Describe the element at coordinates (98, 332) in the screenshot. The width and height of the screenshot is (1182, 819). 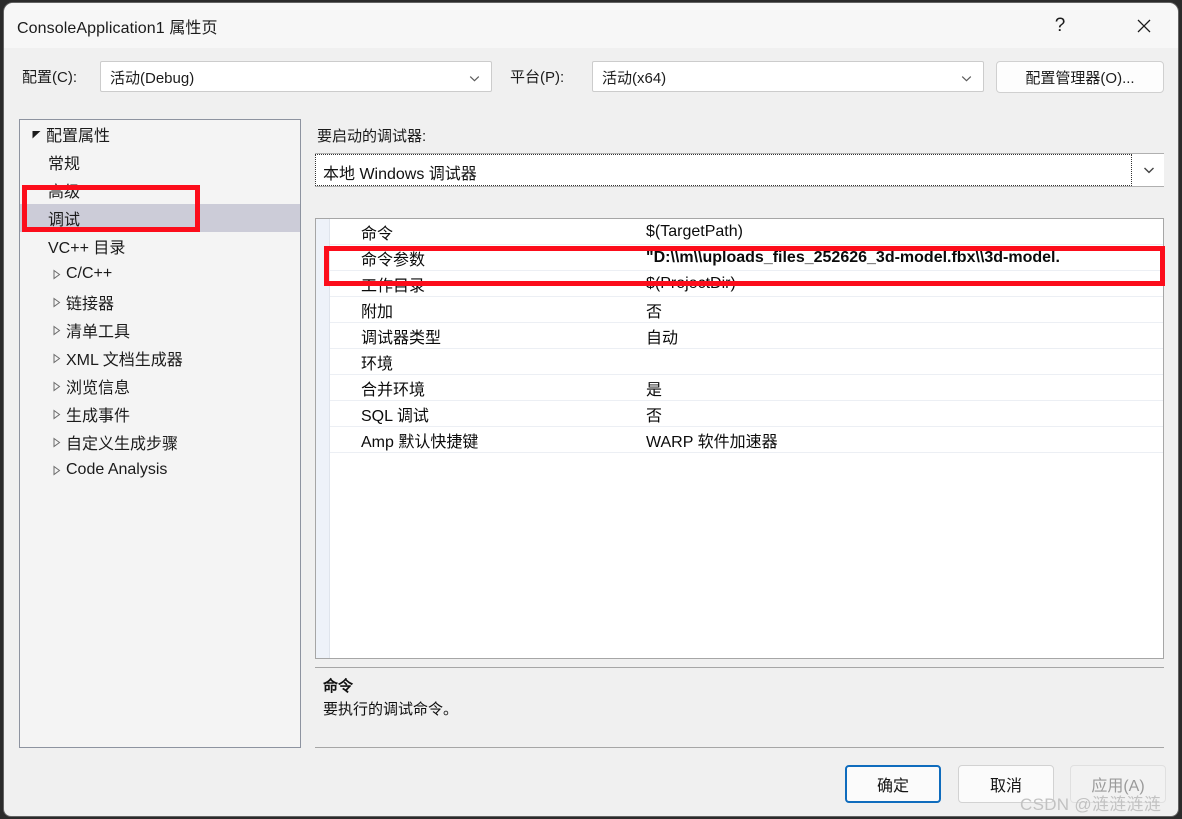
I see `tree-item-label: 清单工具` at that location.